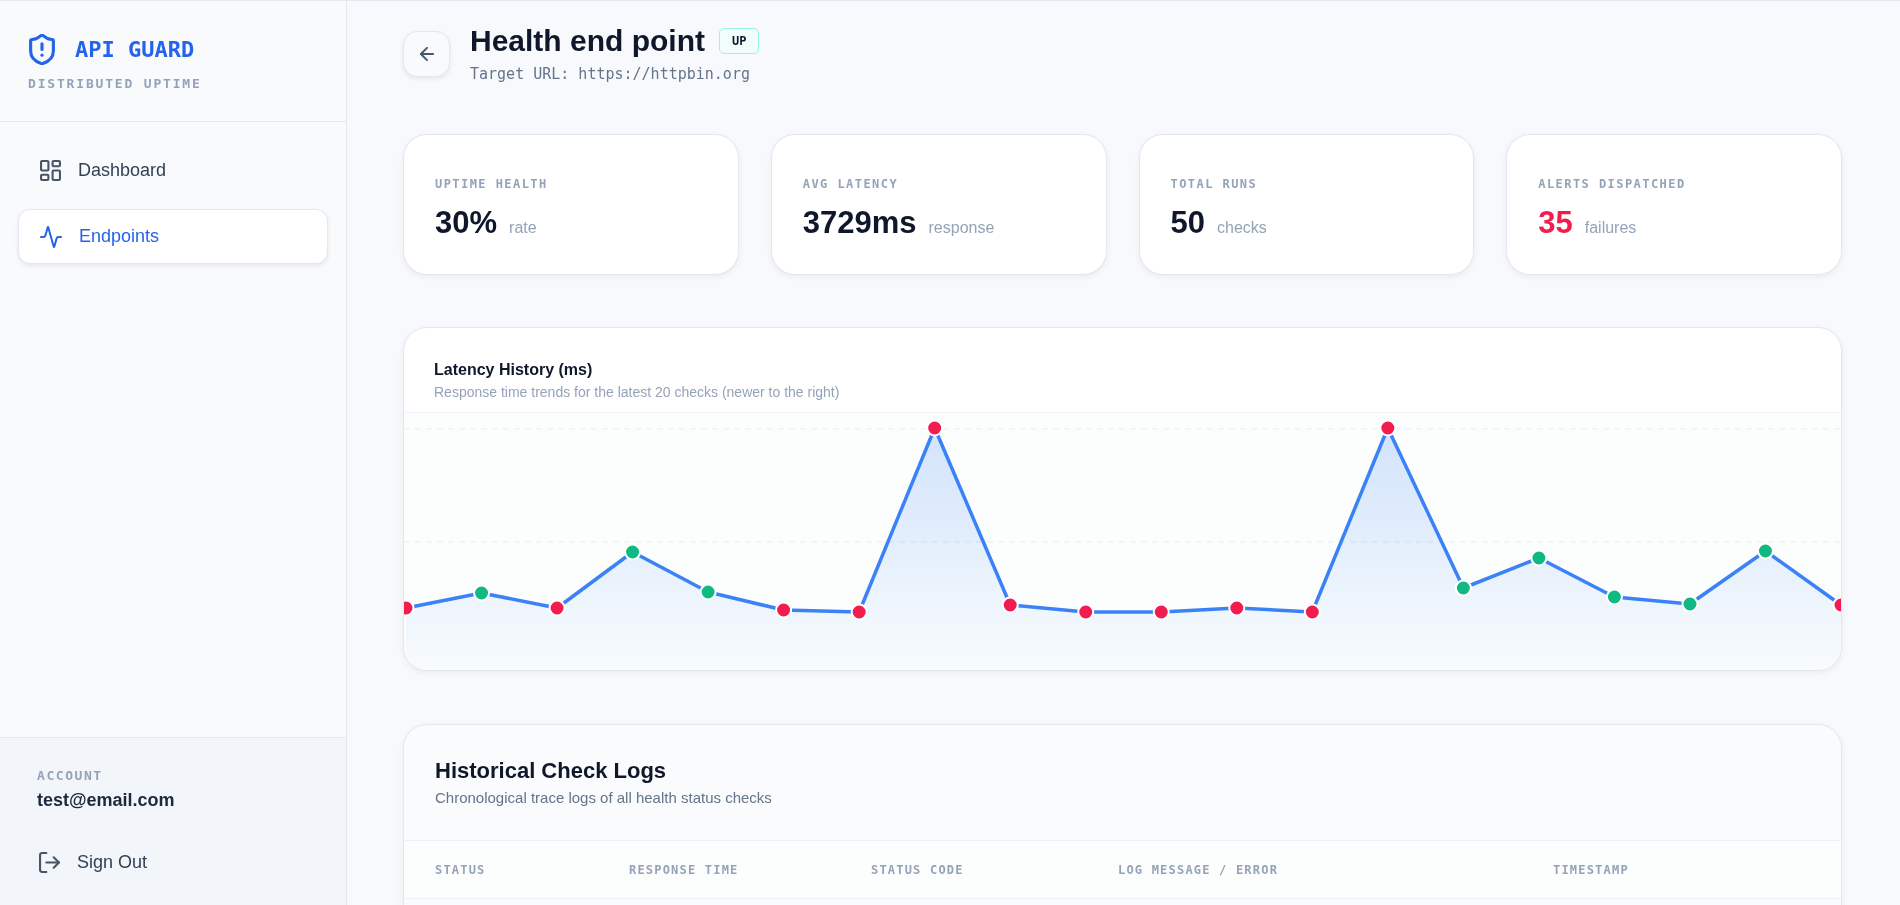 This screenshot has width=1900, height=905. Describe the element at coordinates (50, 170) in the screenshot. I see `dashboard-grid-icon` at that location.